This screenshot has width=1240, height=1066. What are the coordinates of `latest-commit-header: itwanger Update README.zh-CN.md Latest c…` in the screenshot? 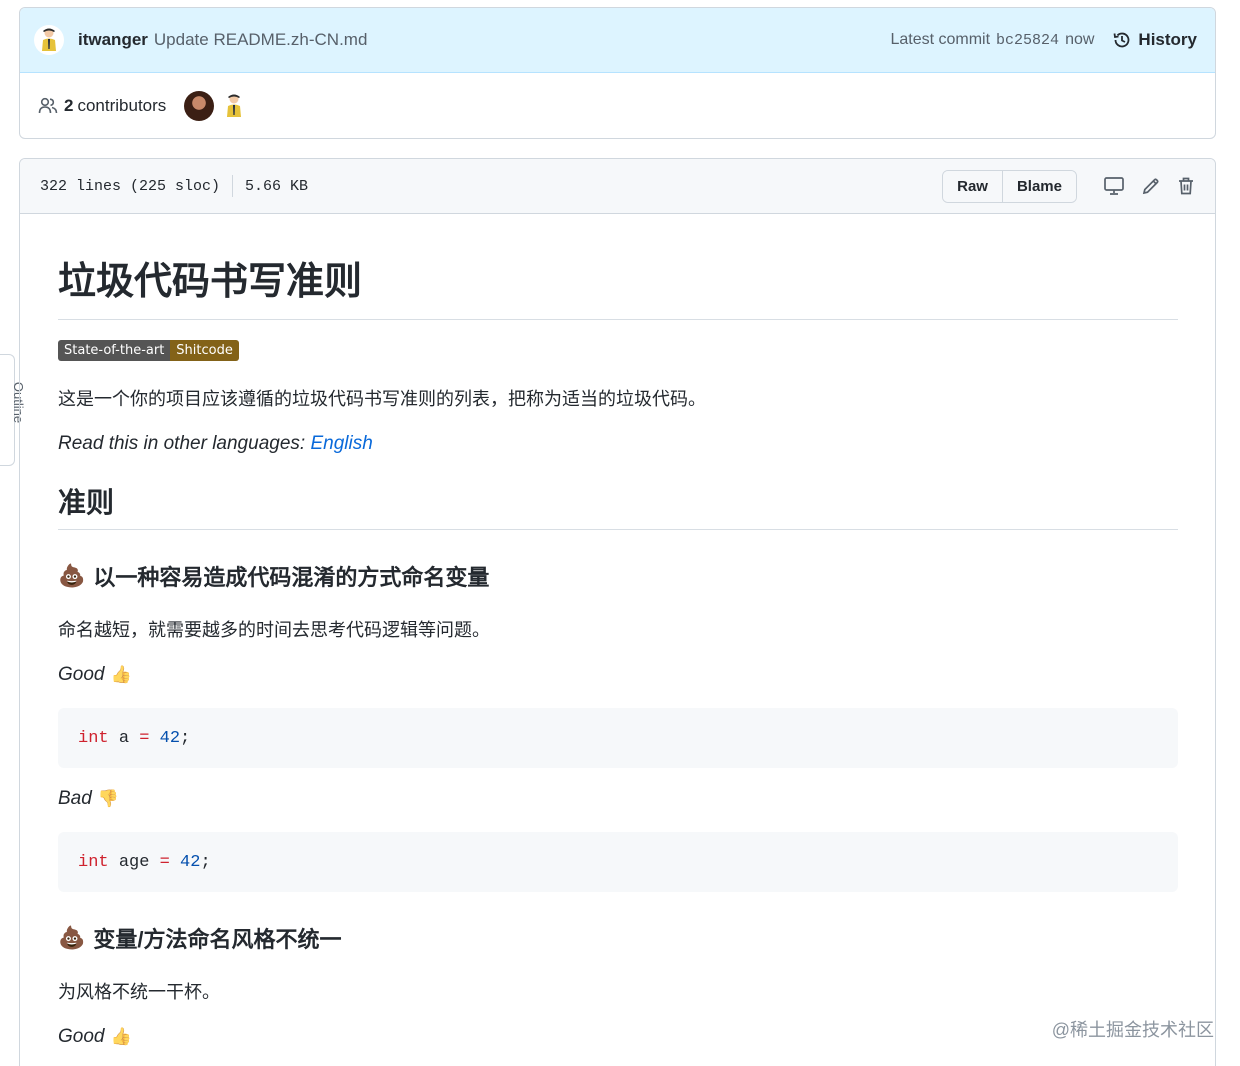 It's located at (617, 40).